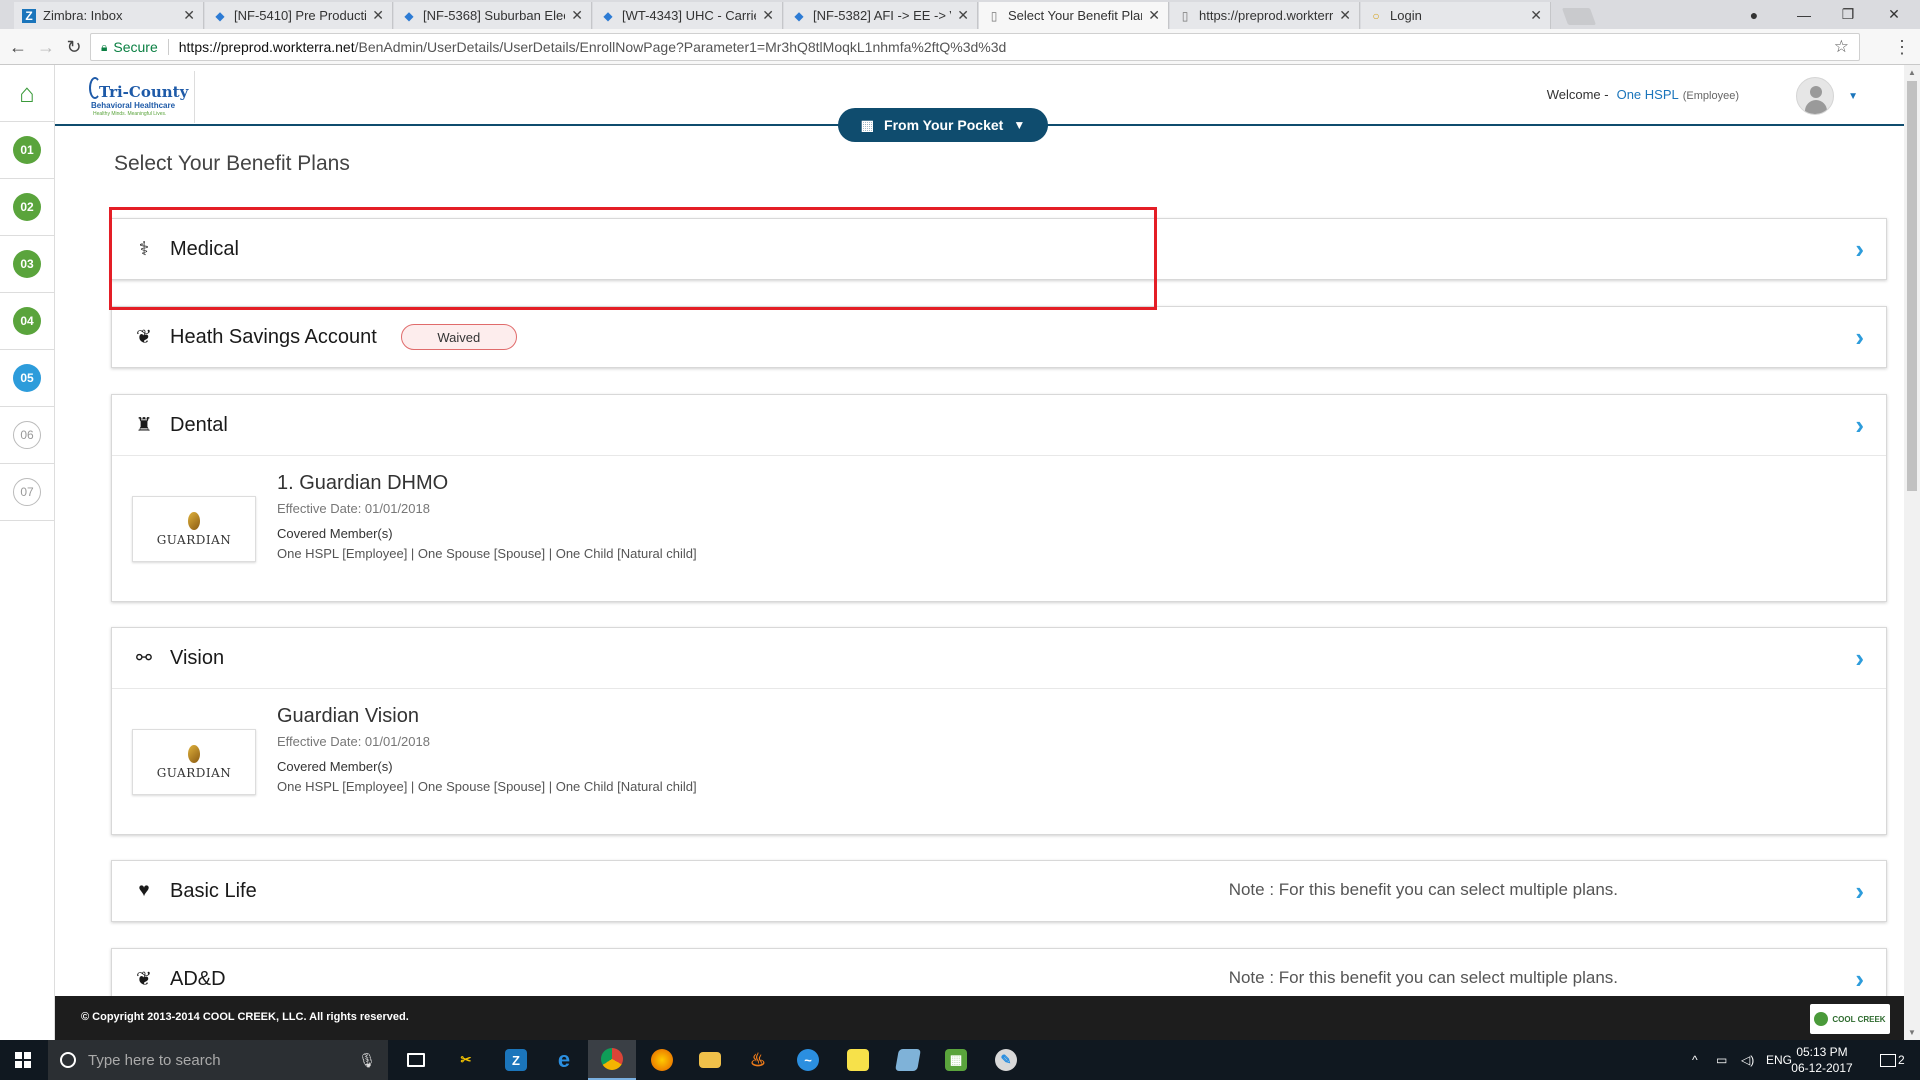 This screenshot has height=1080, width=1920. What do you see at coordinates (1853, 96) in the screenshot?
I see `user-menu-caret-icon: ▼` at bounding box center [1853, 96].